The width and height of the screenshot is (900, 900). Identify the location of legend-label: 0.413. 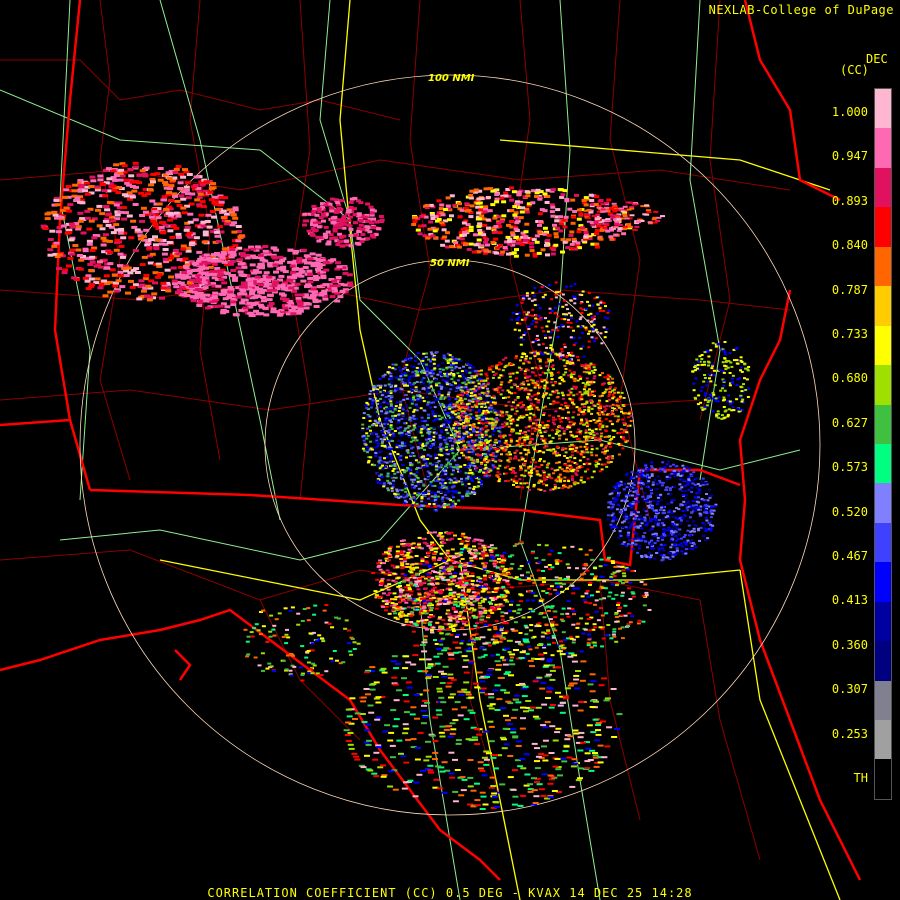
(849, 600).